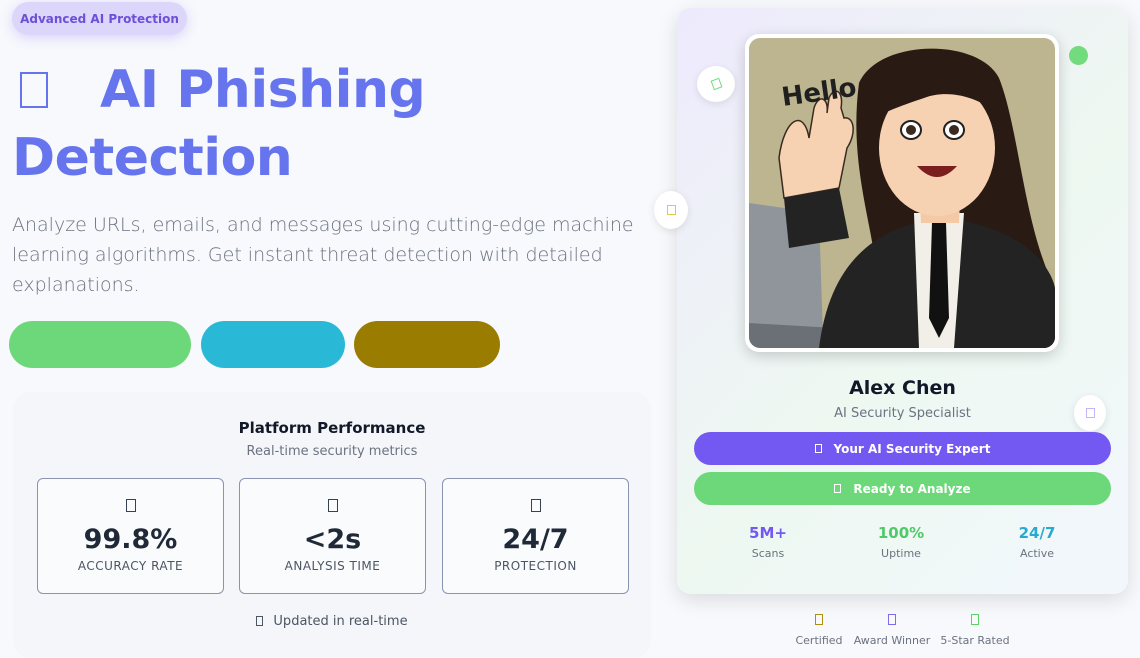 The height and width of the screenshot is (658, 1140). I want to click on trust-label: Certified, so click(819, 640).